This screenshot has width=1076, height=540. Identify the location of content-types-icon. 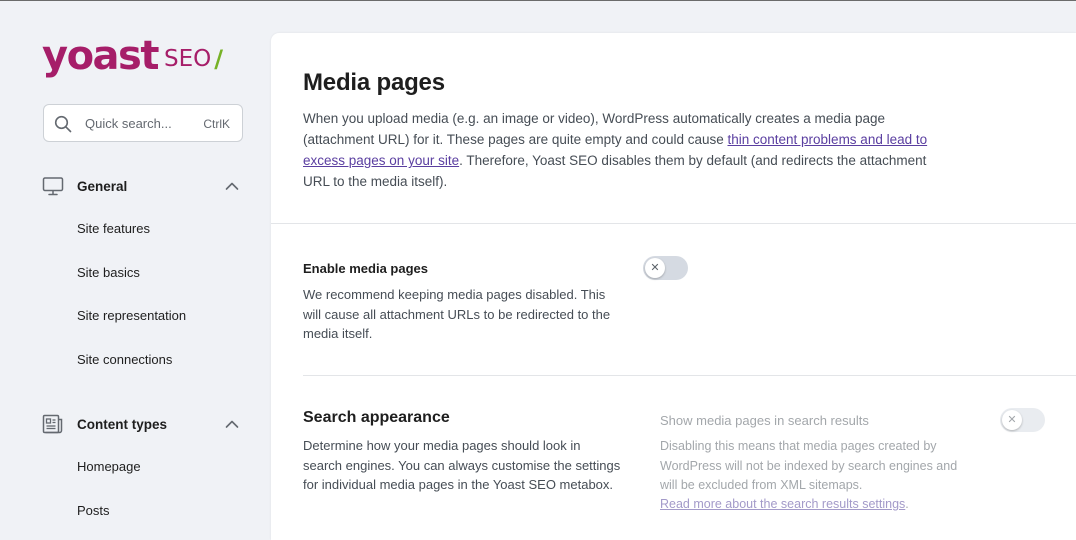
(52, 424).